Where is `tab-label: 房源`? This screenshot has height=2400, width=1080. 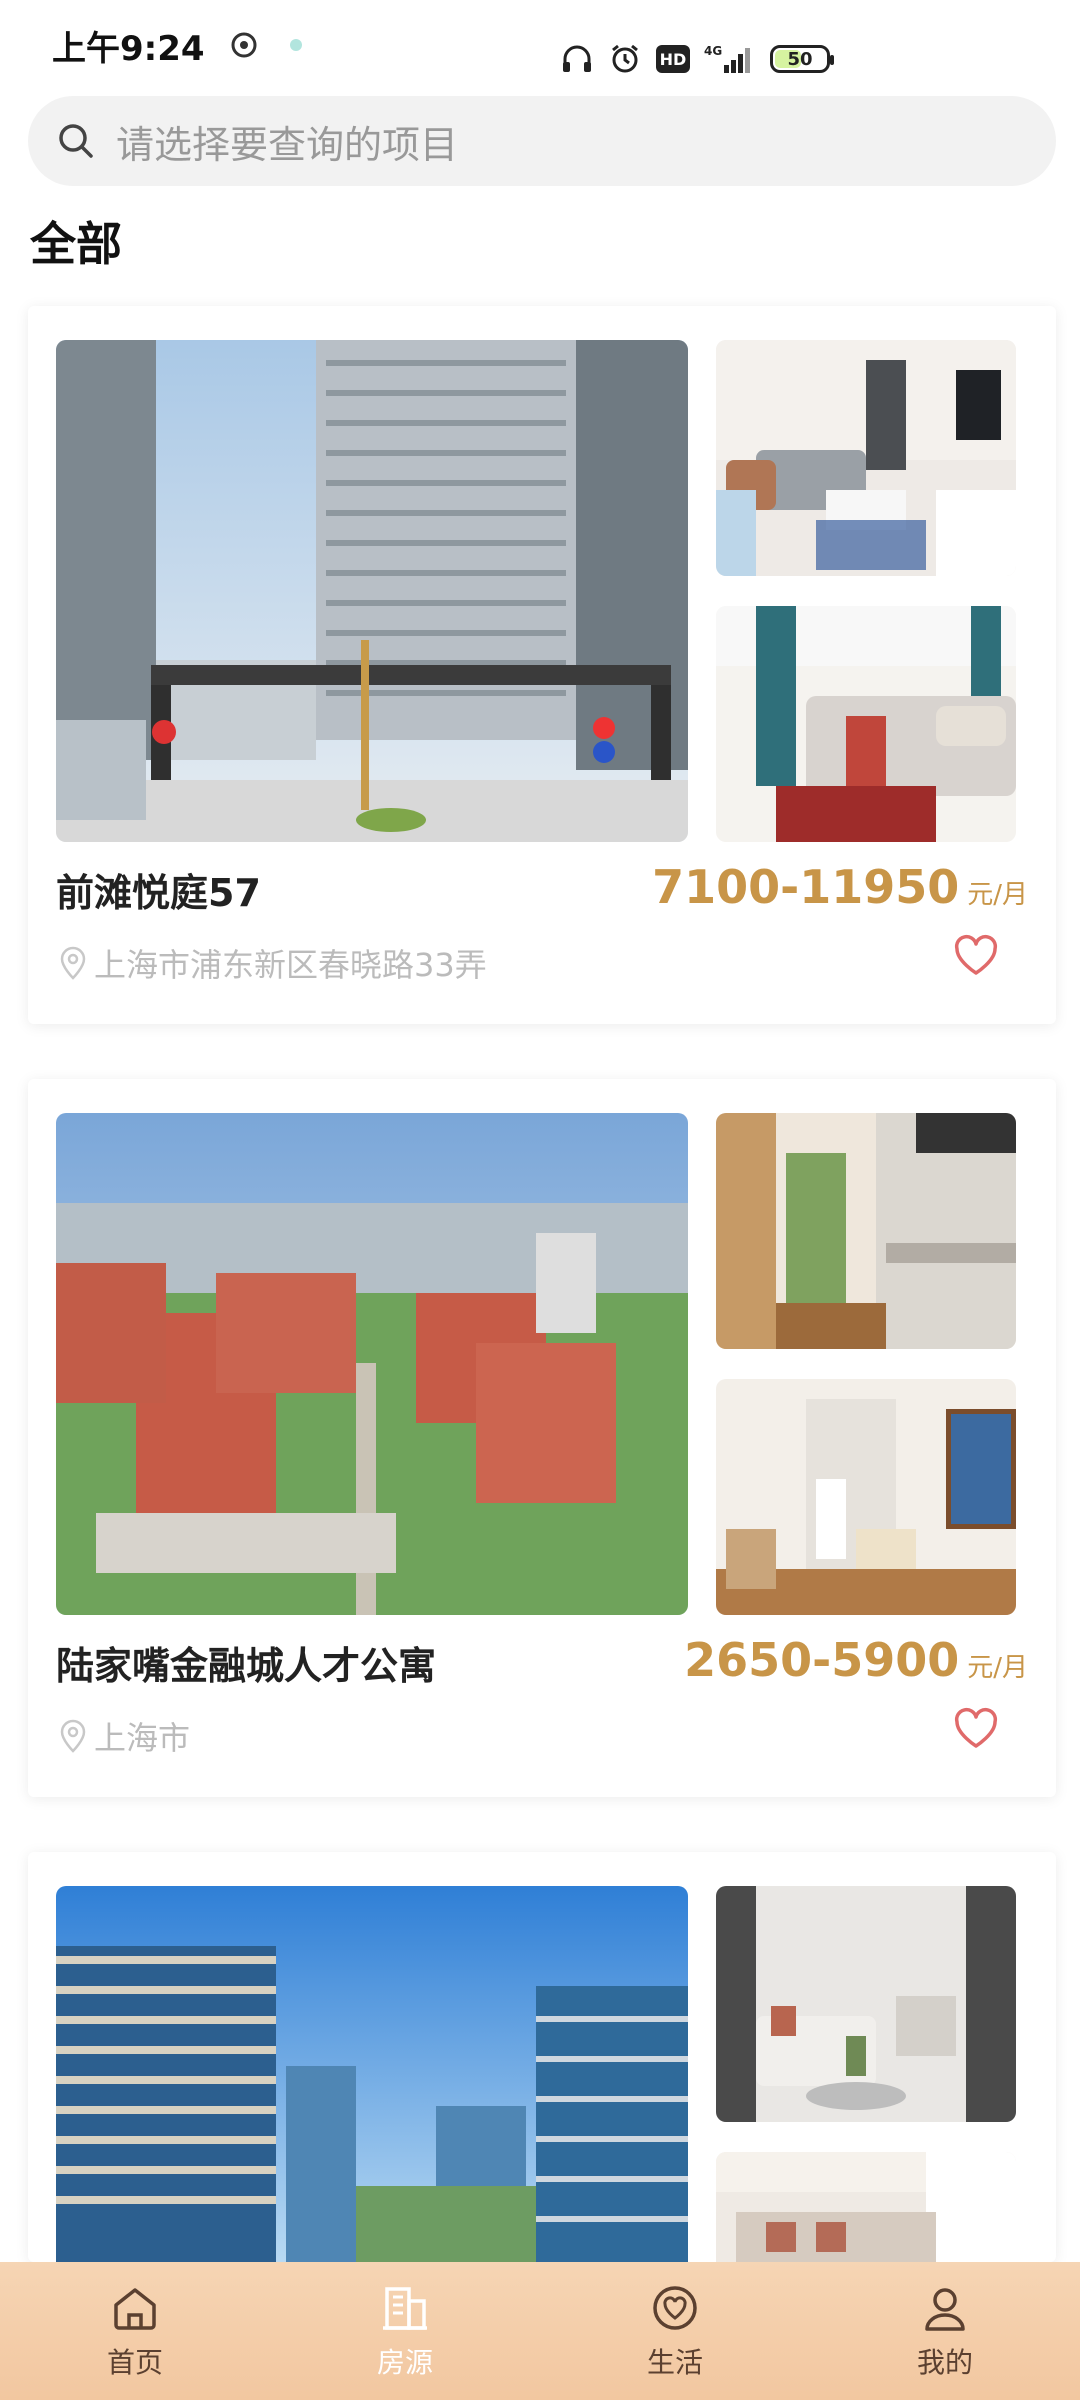
tab-label: 房源 is located at coordinates (404, 2362).